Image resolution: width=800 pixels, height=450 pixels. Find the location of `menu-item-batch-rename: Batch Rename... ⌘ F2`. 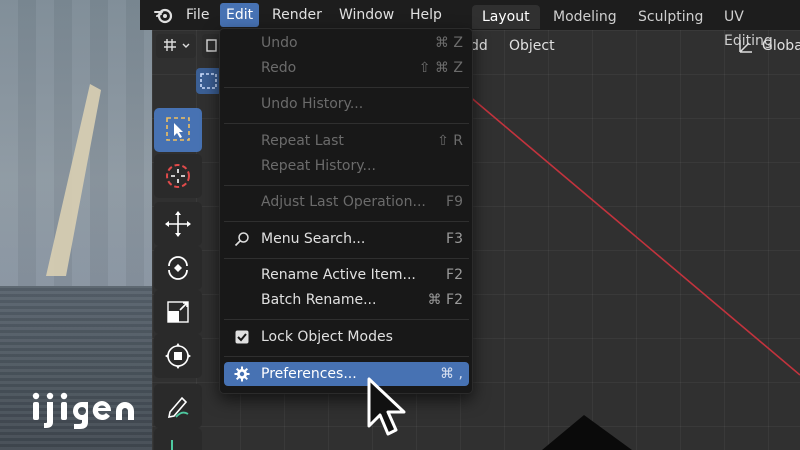

menu-item-batch-rename: Batch Rename... ⌘ F2 is located at coordinates (346, 300).